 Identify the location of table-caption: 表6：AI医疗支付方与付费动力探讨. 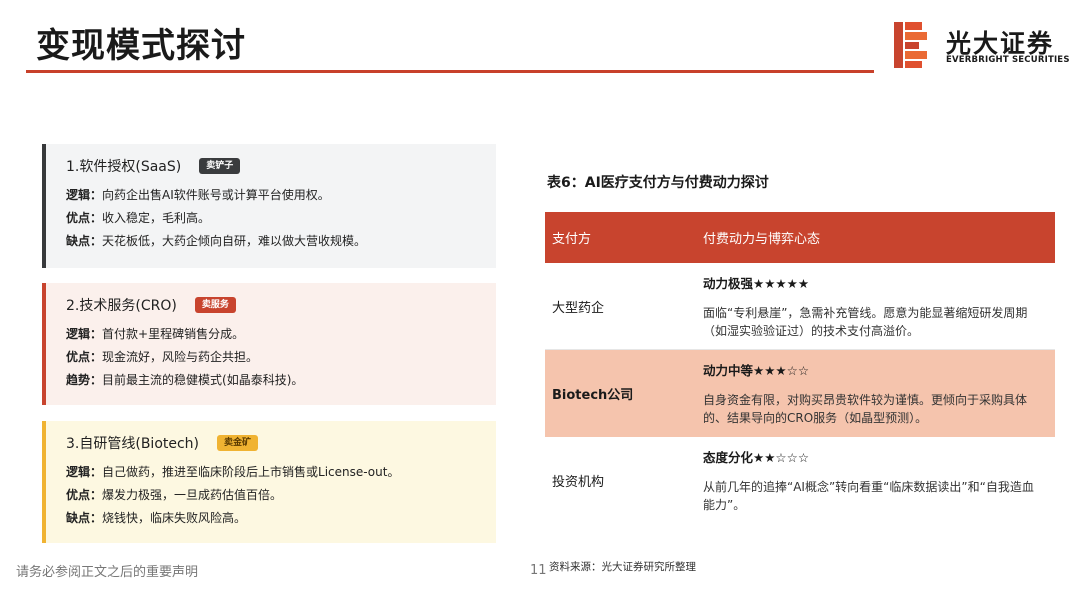
(658, 183).